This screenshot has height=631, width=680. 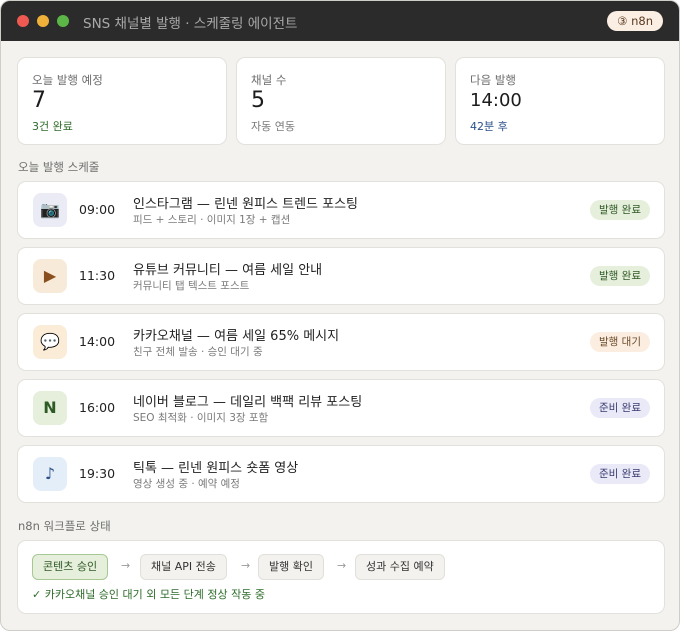 I want to click on stat-label: 오늘 발행 예정, so click(x=67, y=80).